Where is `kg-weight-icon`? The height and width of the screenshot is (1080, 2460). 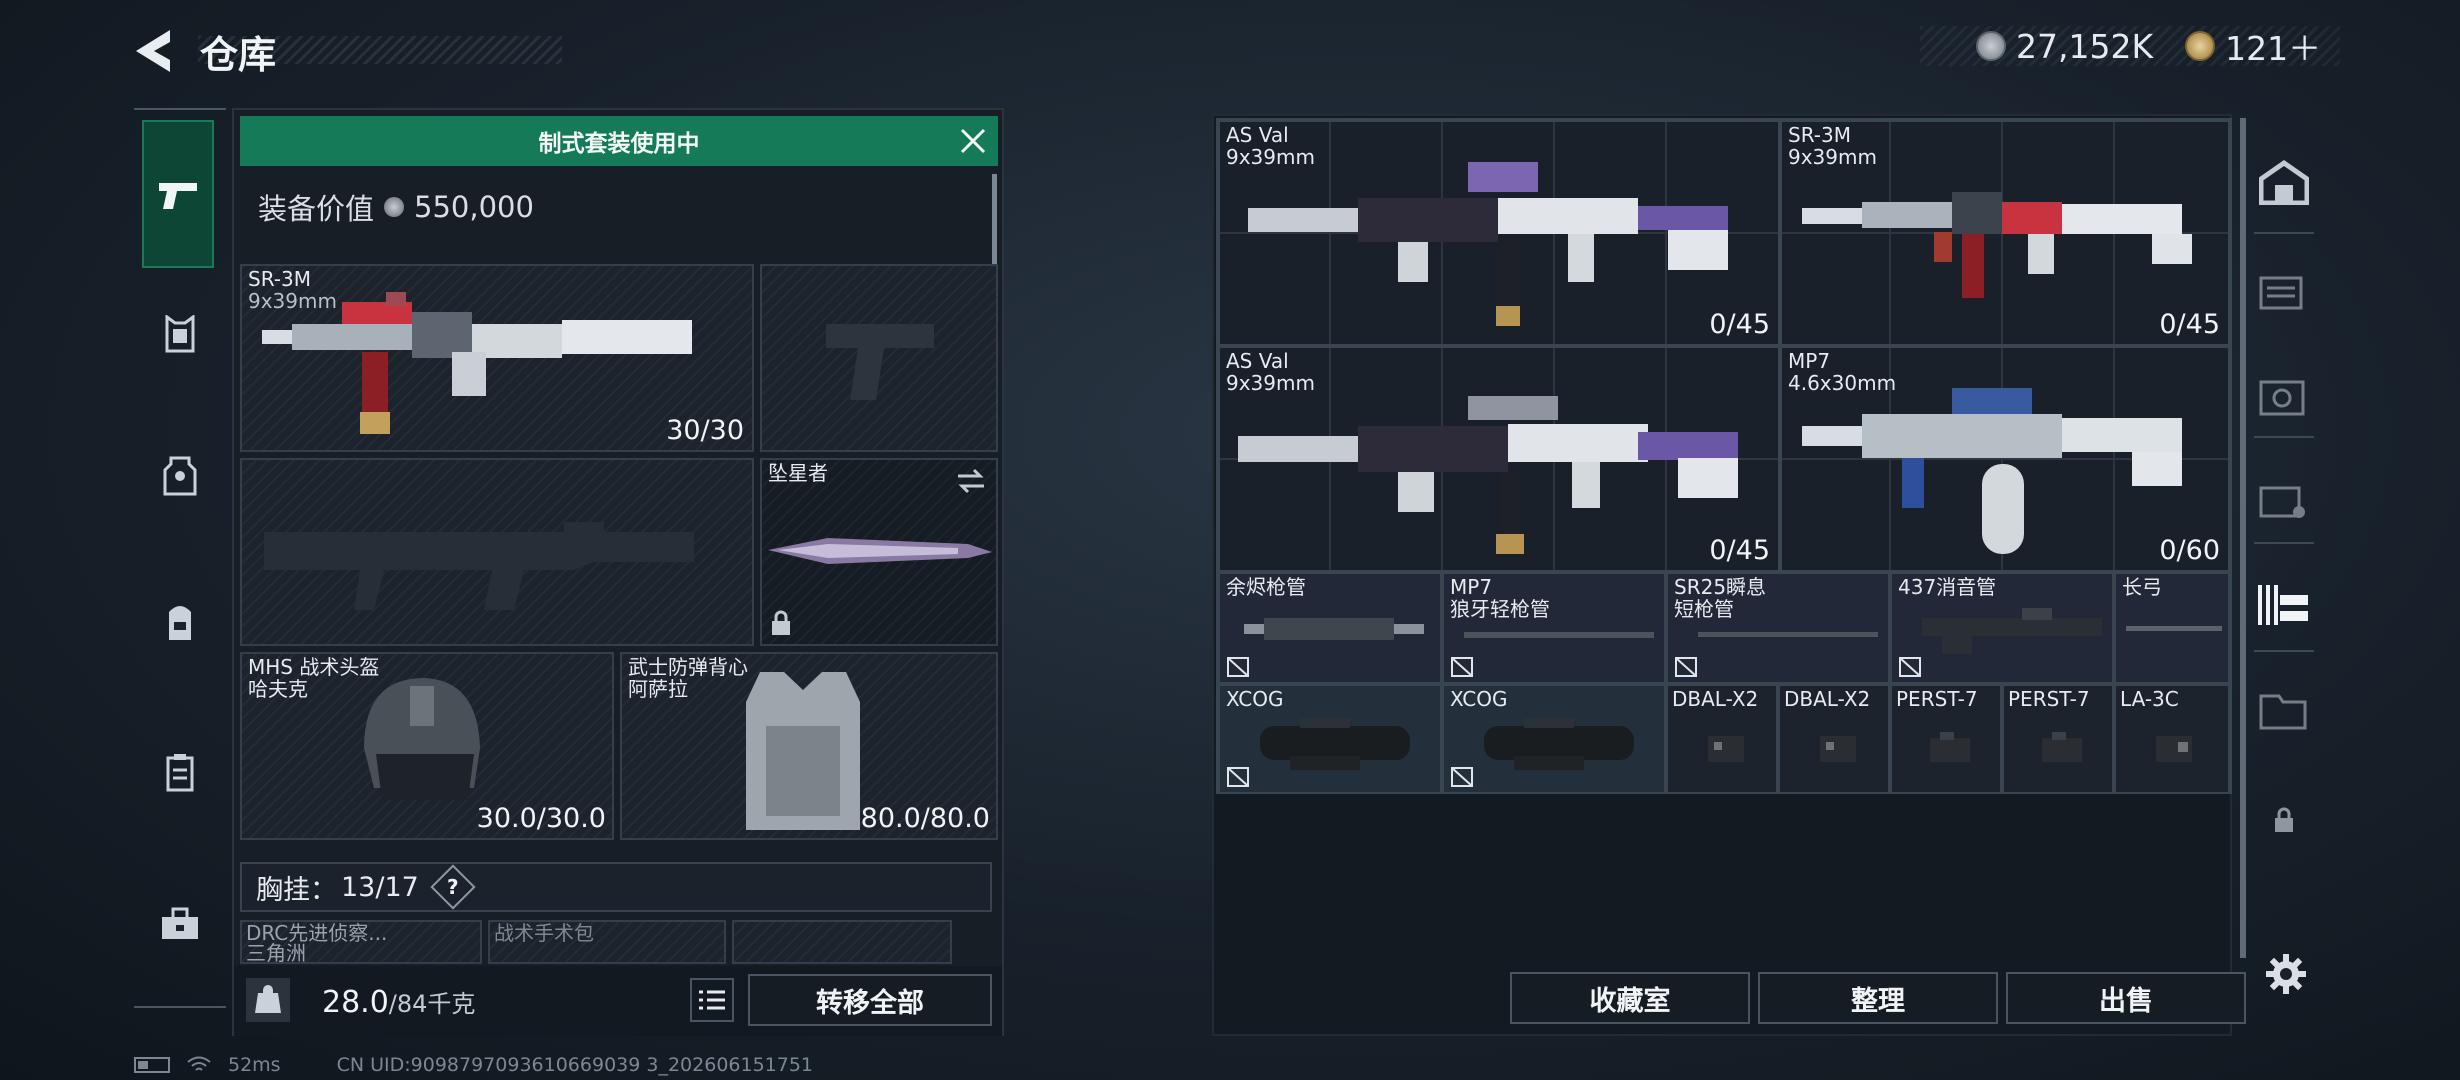 kg-weight-icon is located at coordinates (268, 999).